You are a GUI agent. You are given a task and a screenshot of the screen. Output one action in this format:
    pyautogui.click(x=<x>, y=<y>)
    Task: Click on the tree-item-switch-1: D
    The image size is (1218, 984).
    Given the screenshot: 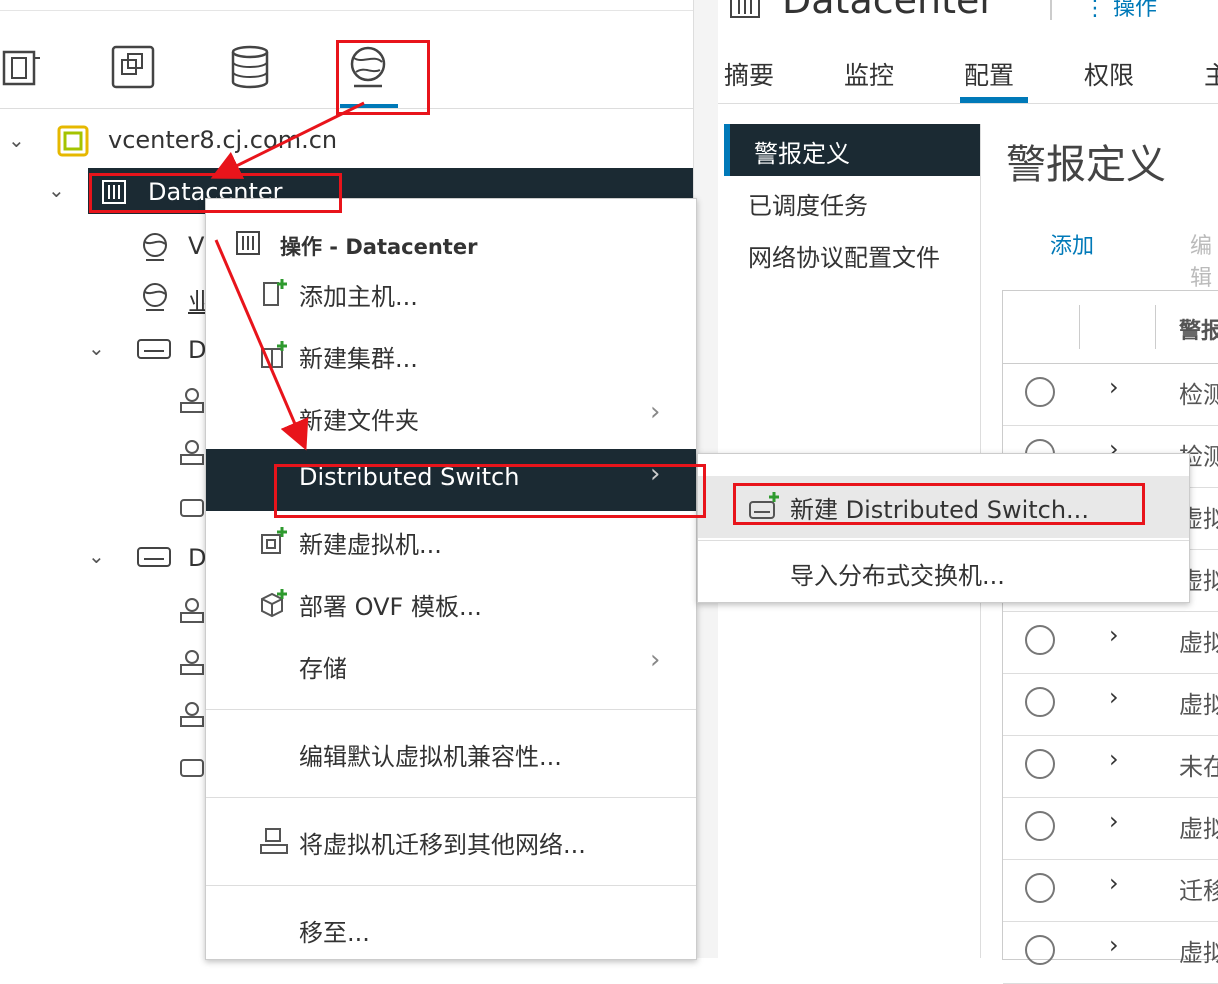 What is the action you would take?
    pyautogui.click(x=197, y=350)
    